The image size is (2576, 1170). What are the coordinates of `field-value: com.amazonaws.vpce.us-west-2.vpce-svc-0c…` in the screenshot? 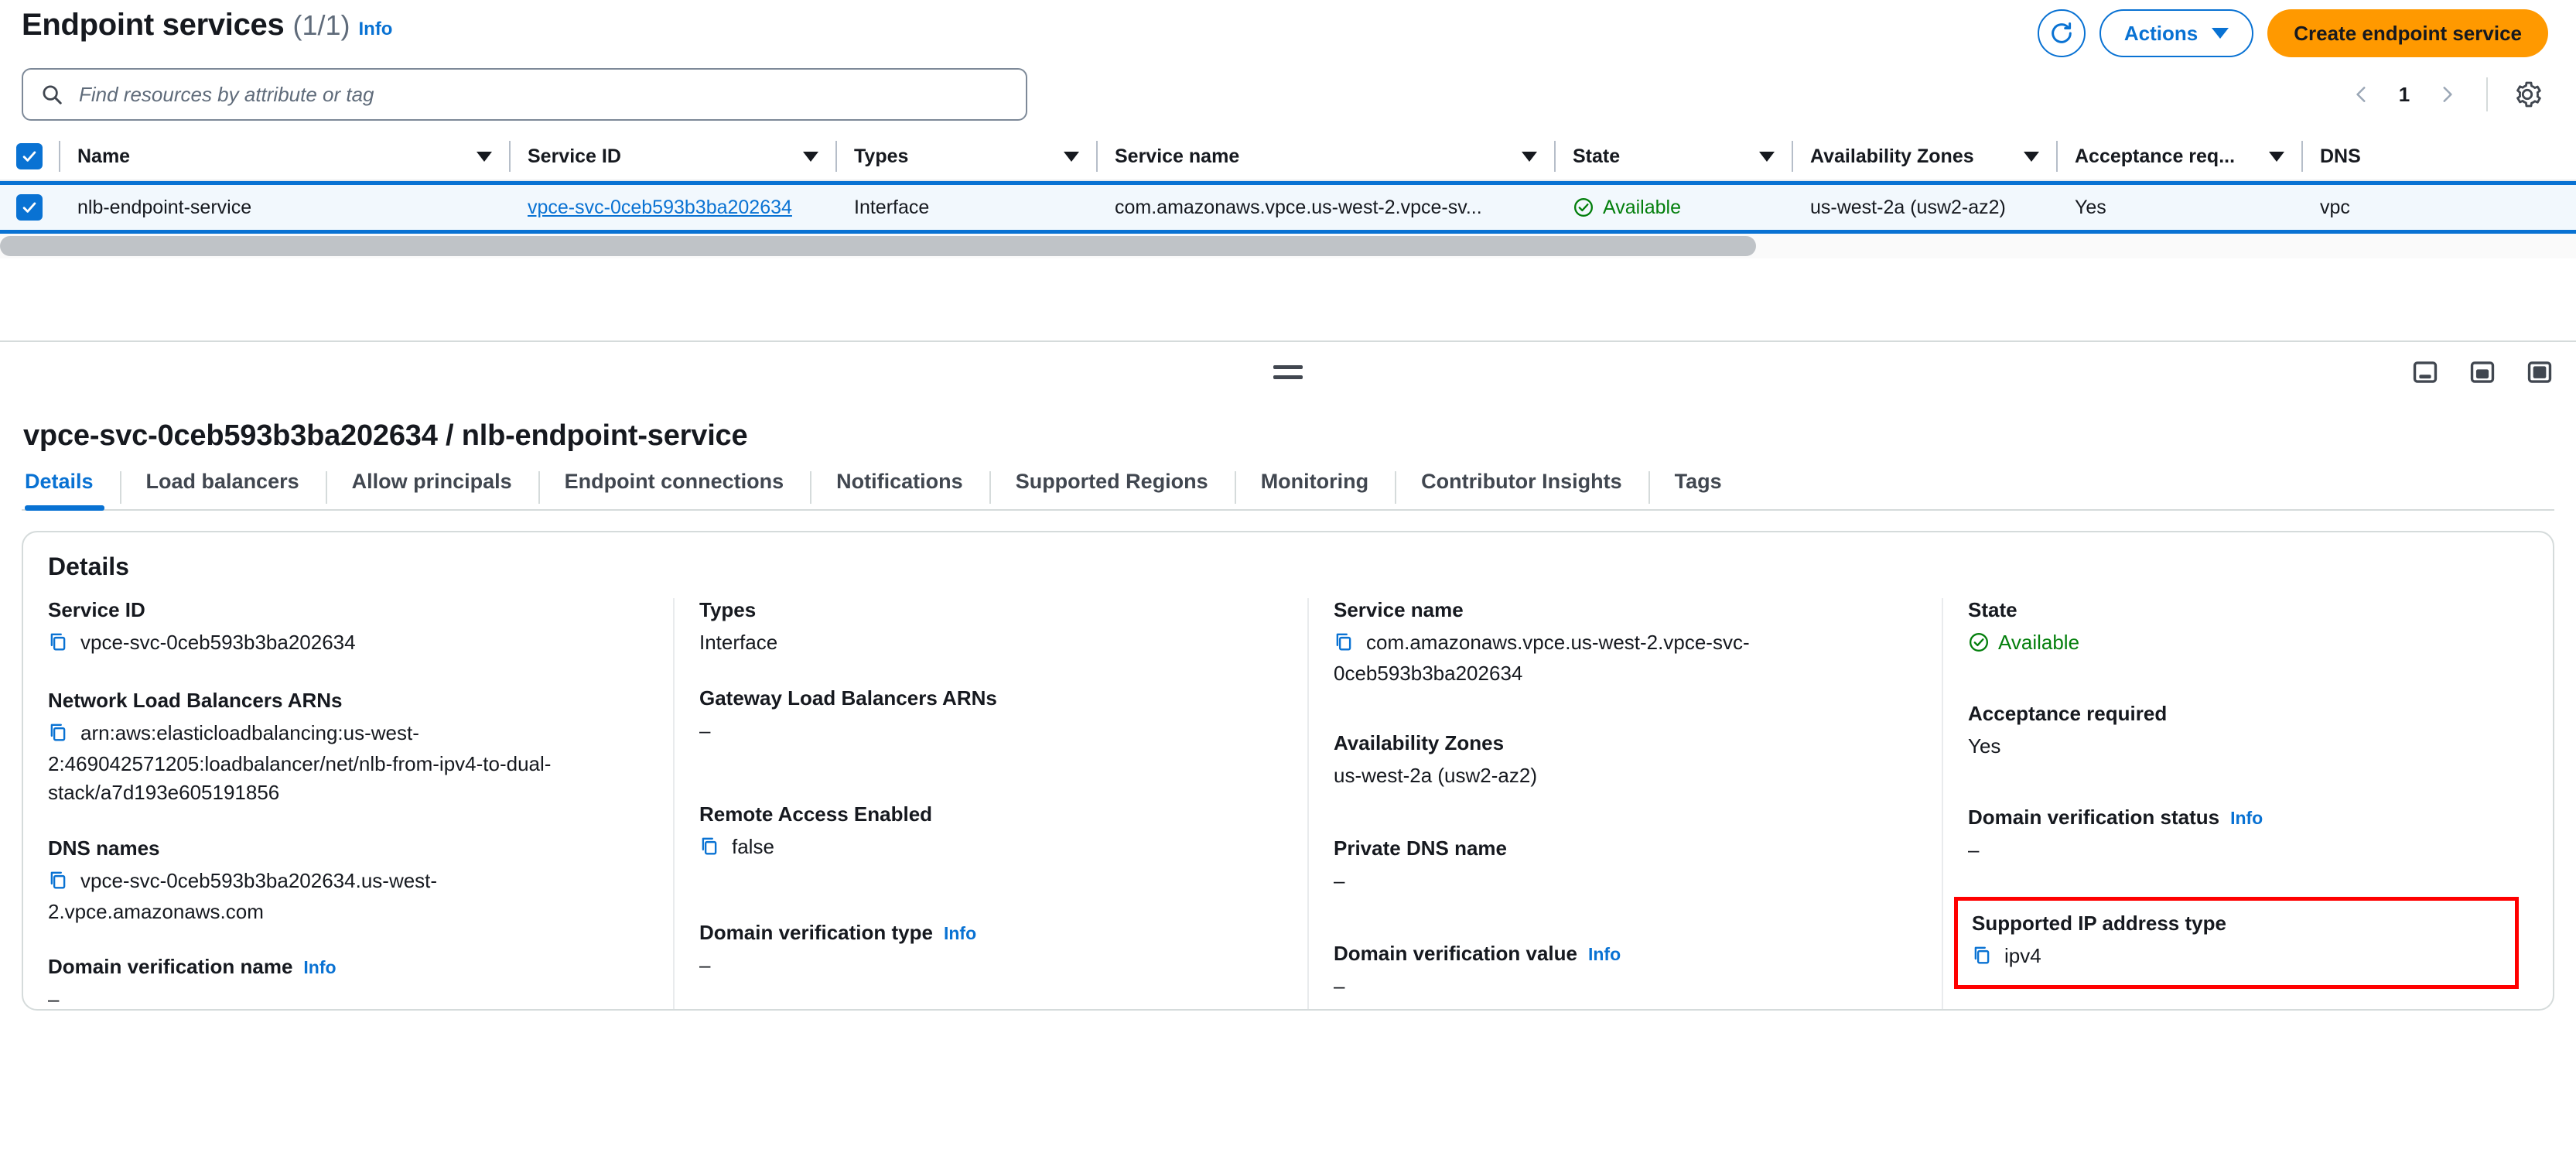 It's located at (1625, 658).